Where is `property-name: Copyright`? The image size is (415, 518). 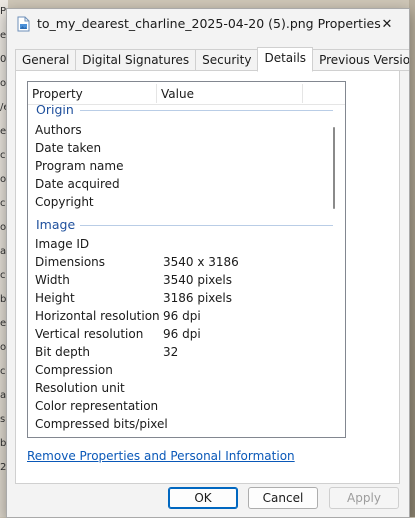
property-name: Copyright is located at coordinates (64, 202).